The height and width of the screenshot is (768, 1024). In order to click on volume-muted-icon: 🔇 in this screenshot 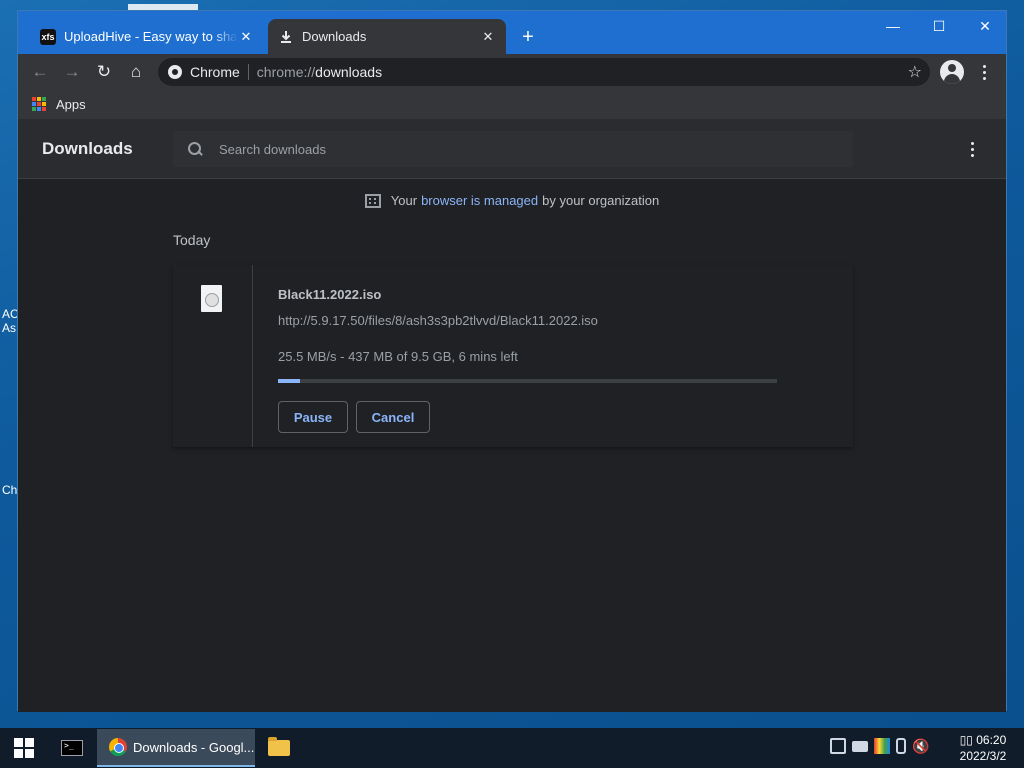, I will do `click(920, 746)`.